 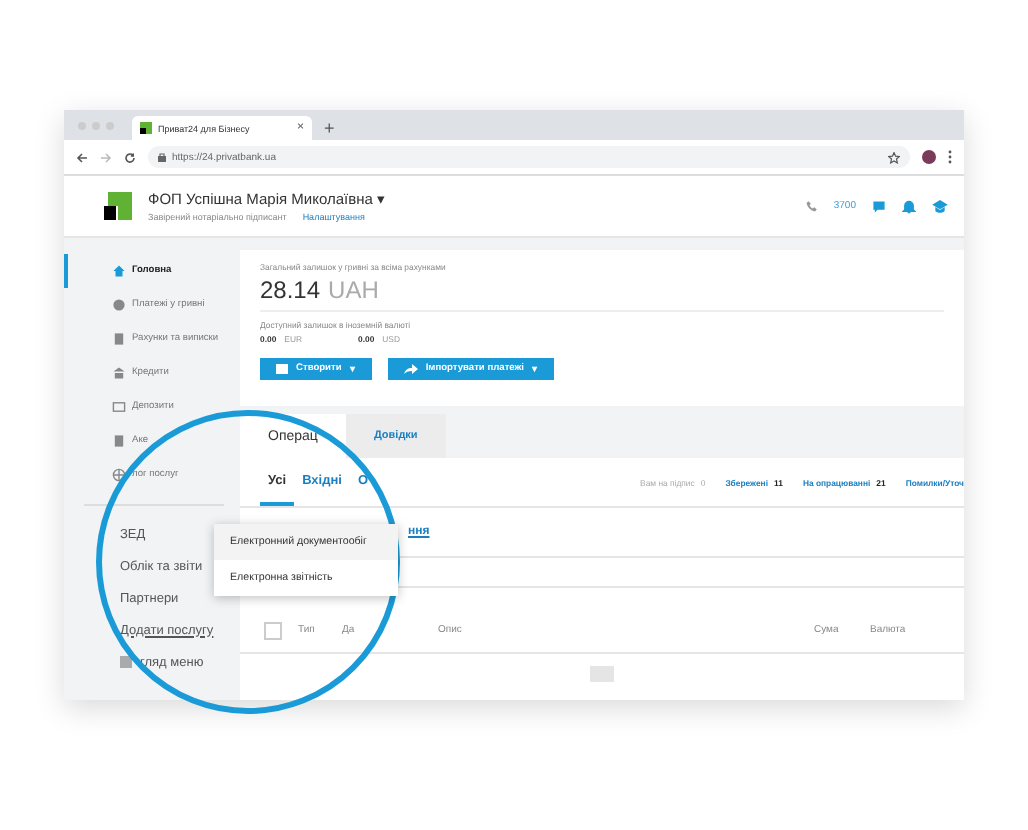 What do you see at coordinates (118, 206) in the screenshot?
I see `logo-icon` at bounding box center [118, 206].